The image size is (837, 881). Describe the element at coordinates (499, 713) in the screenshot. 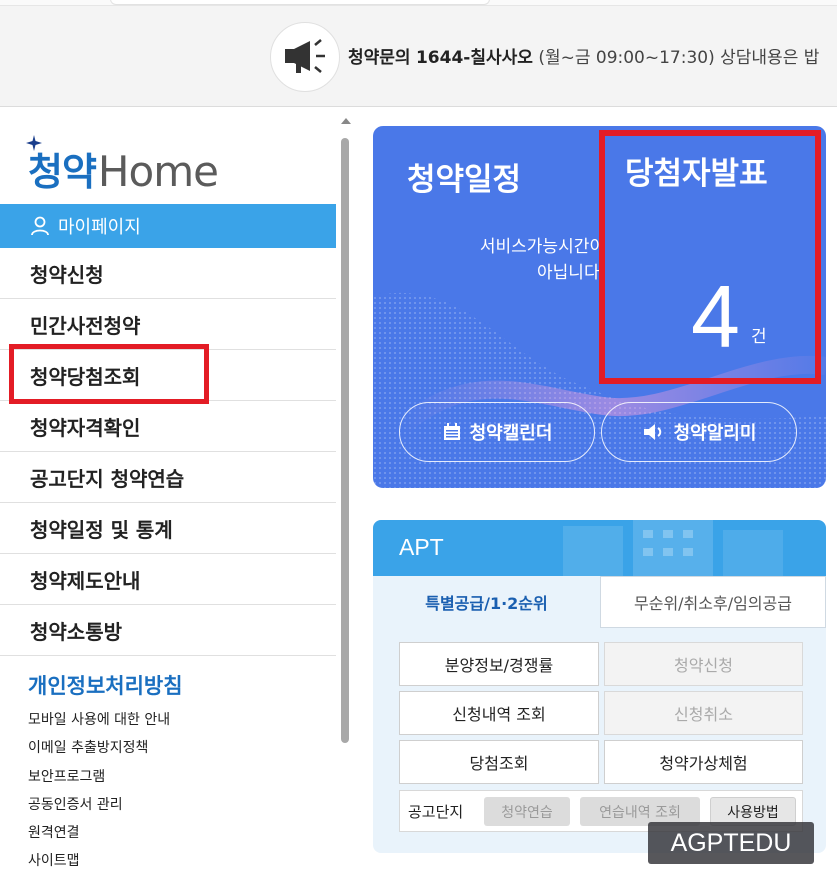

I see `application-history-button: 신청내역 조회` at that location.